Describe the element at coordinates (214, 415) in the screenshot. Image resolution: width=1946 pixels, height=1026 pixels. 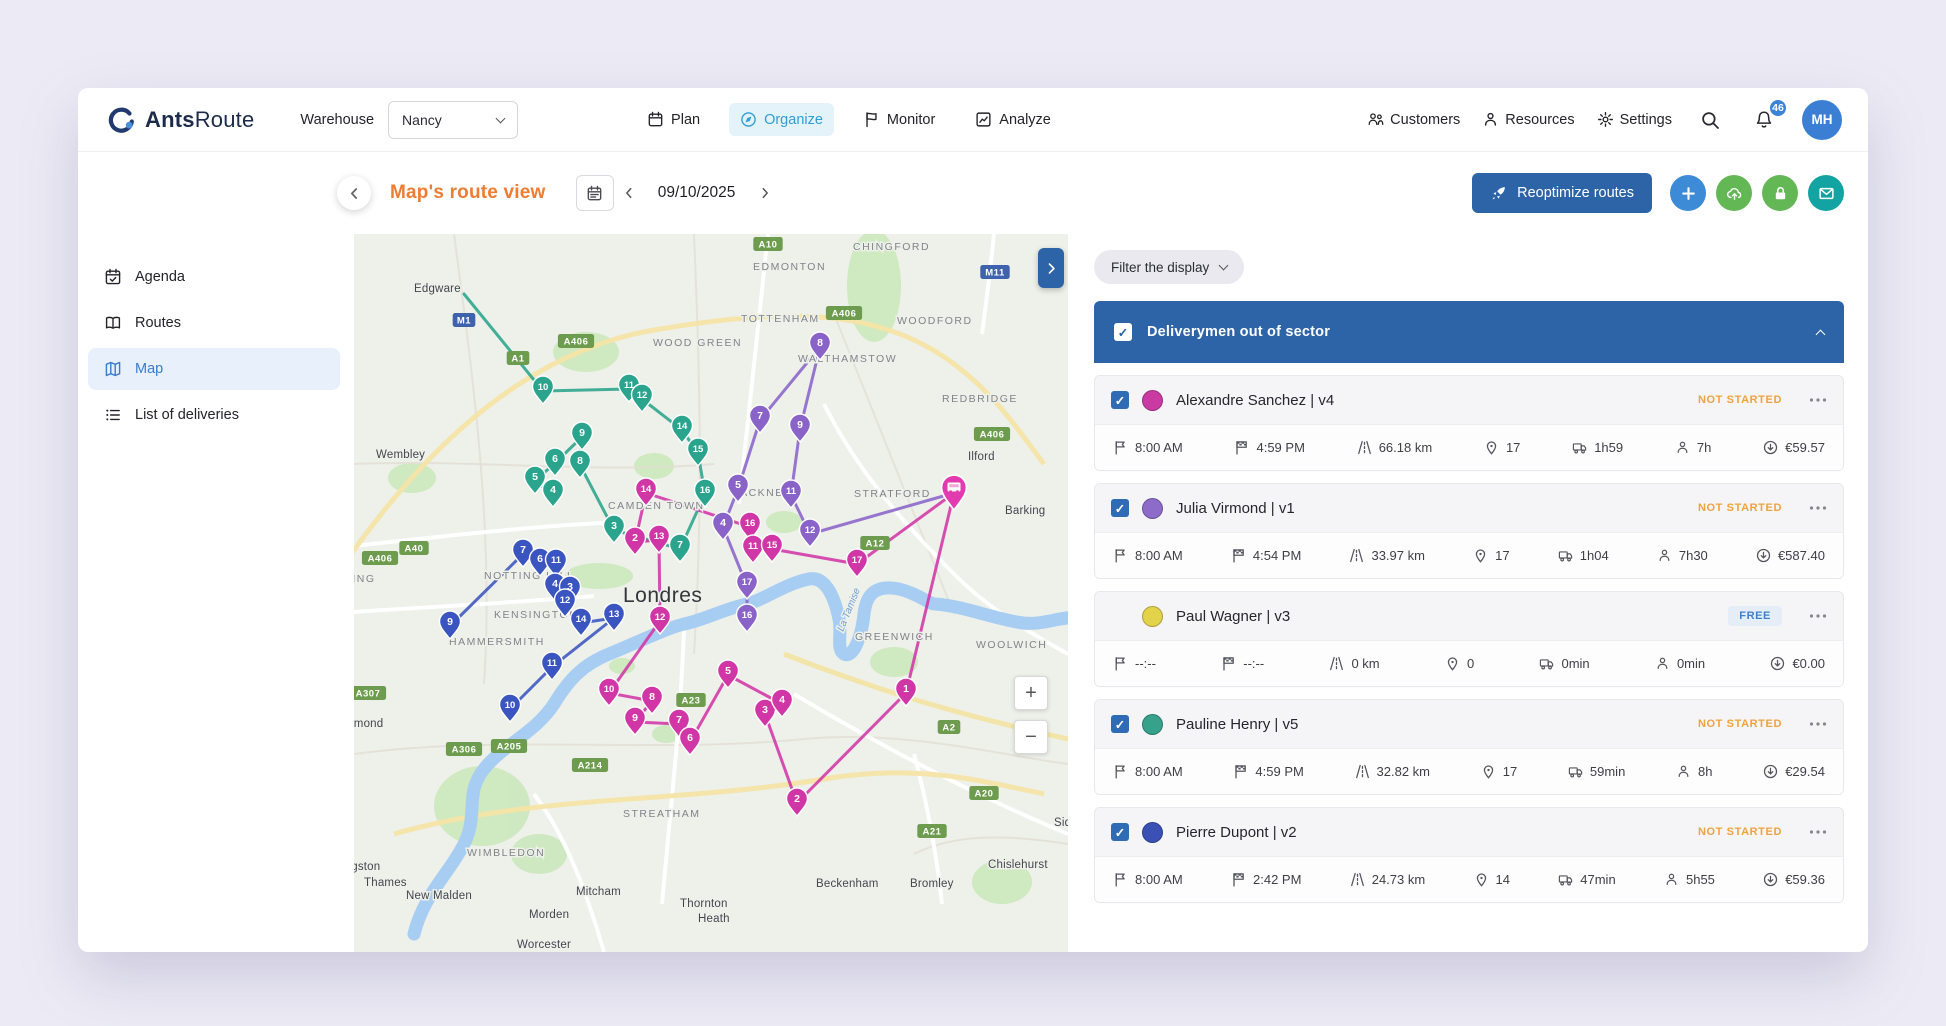
I see `sidebar-item-list-of-deliveries: List of deliveries` at that location.